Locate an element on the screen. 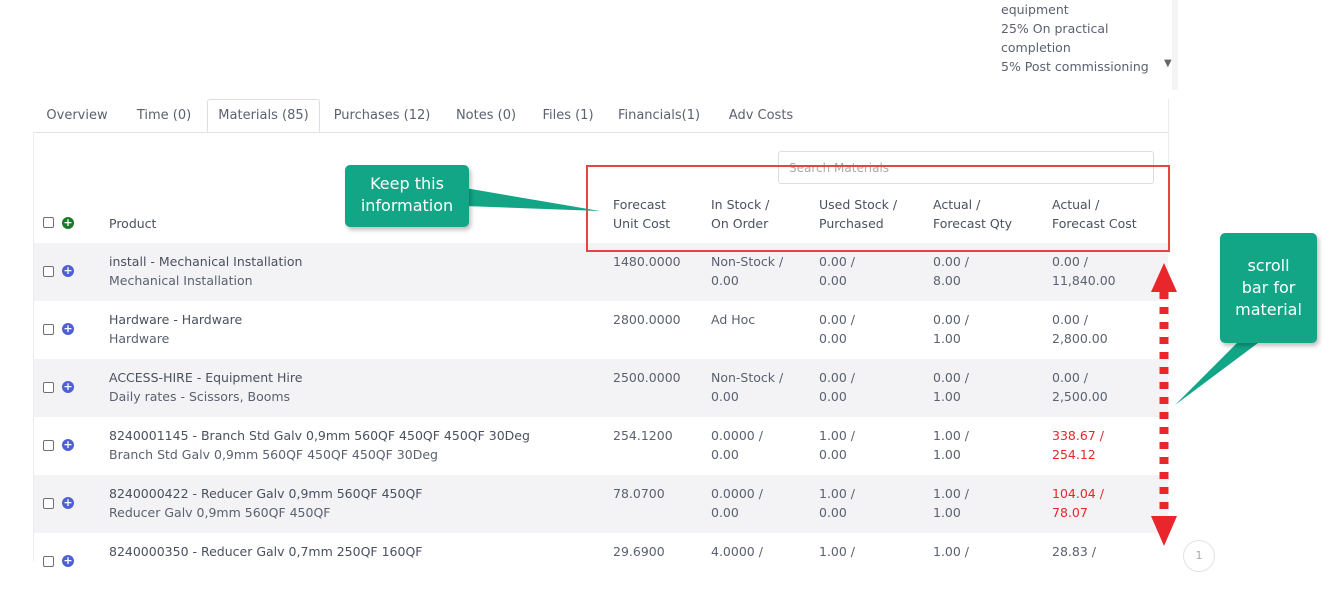  cell-line: 254.1200 is located at coordinates (643, 435).